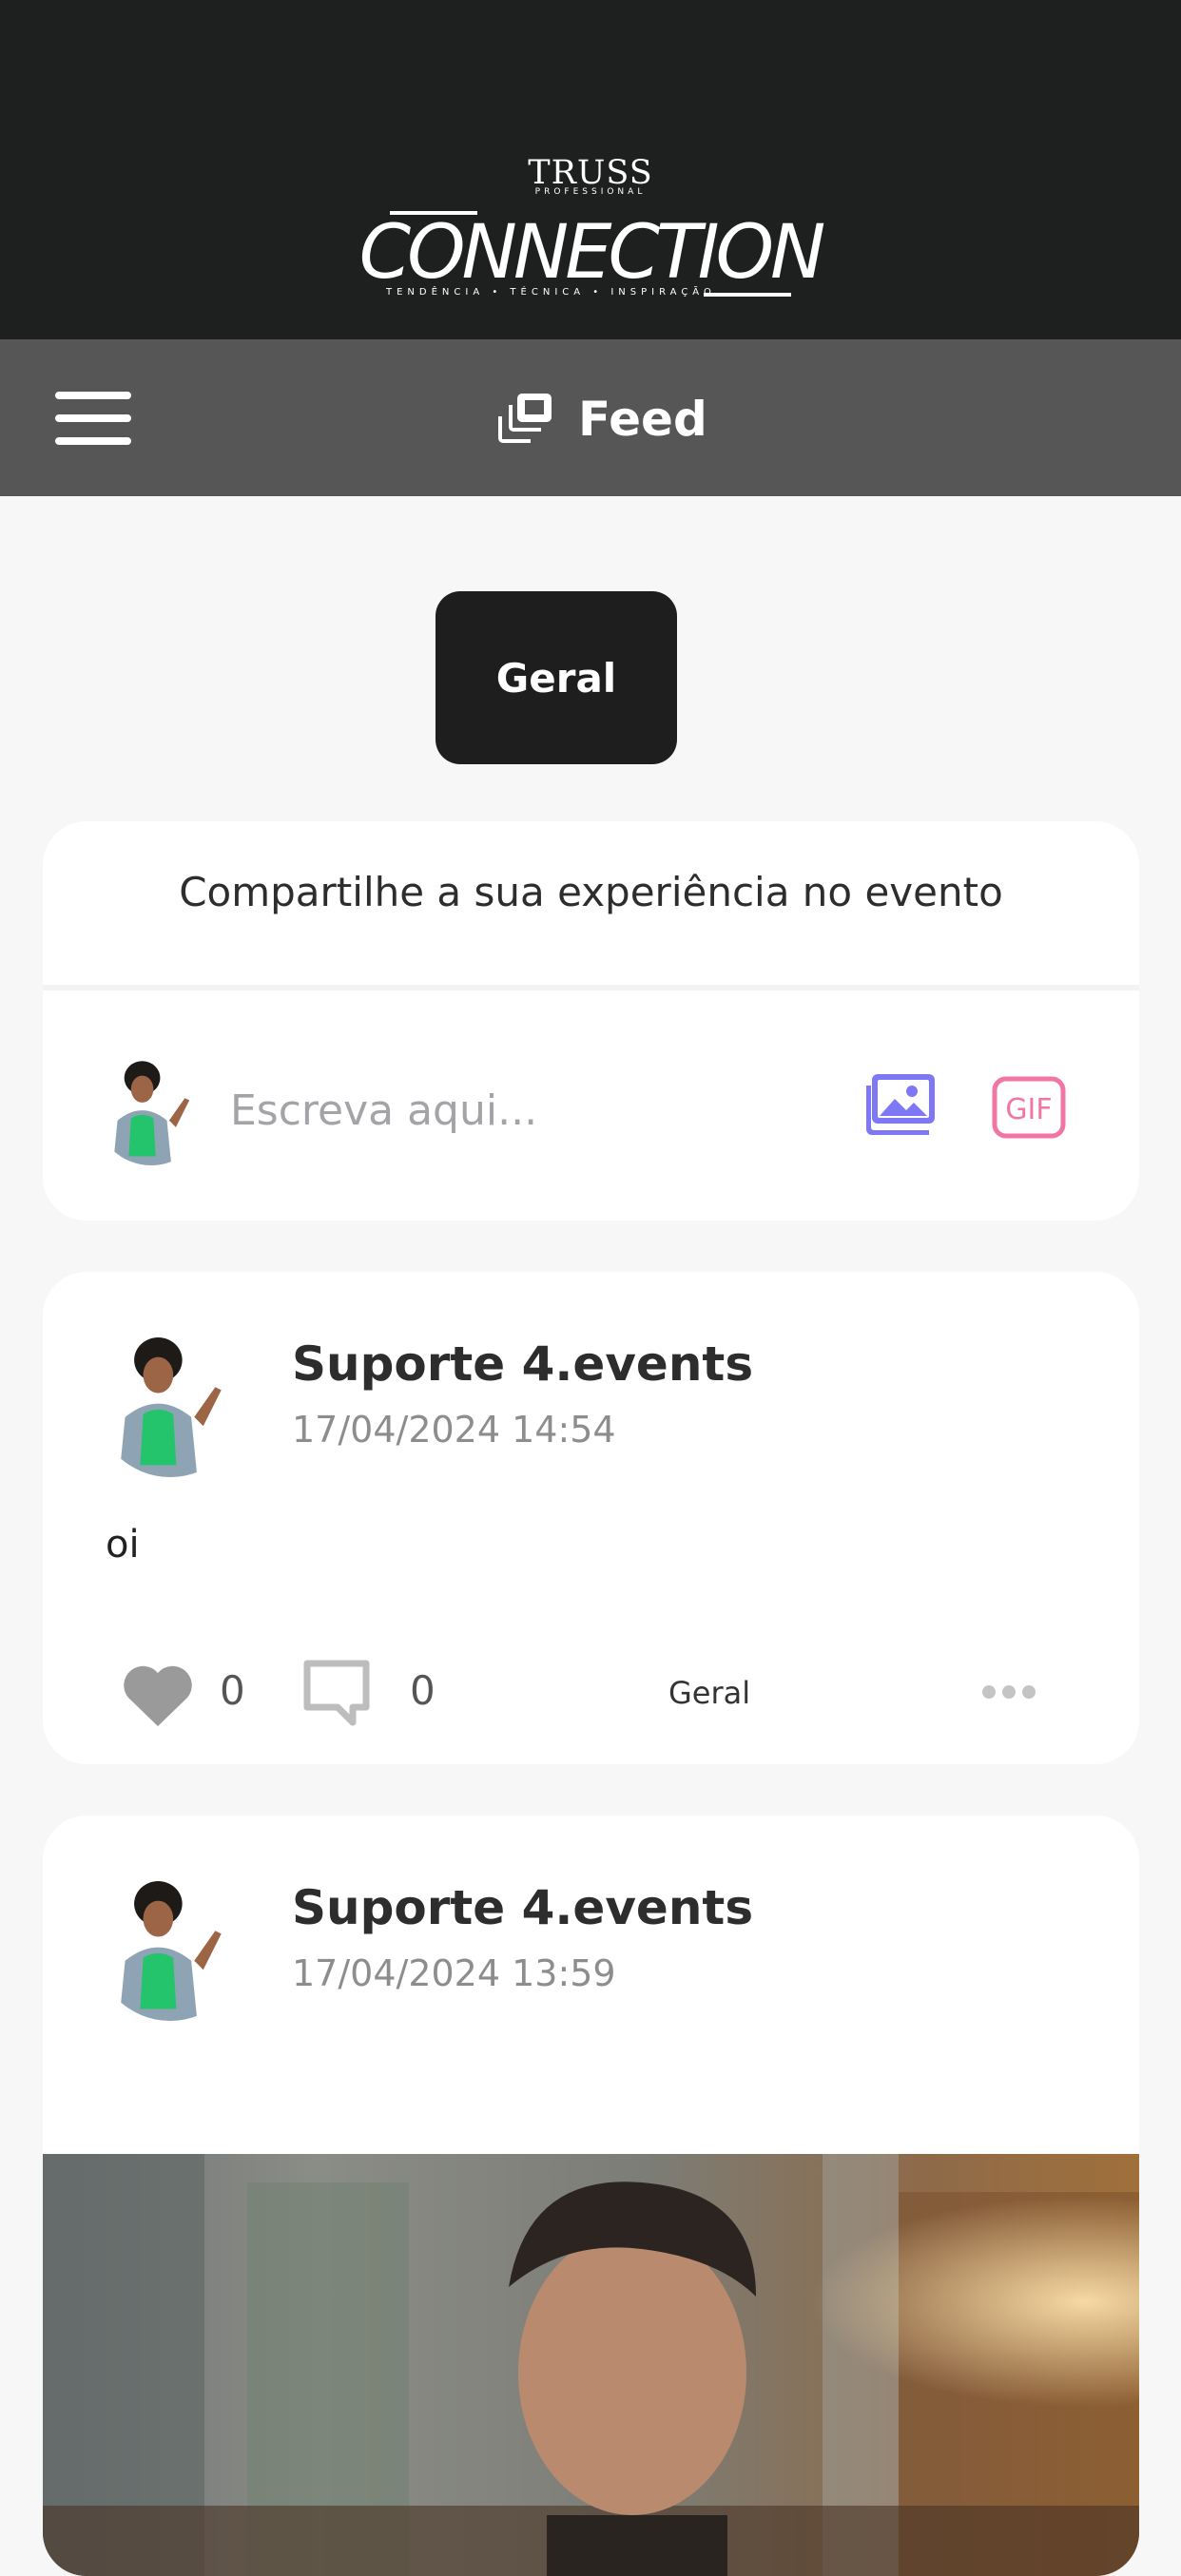 The height and width of the screenshot is (2576, 1181). I want to click on post-text-input, so click(534, 1110).